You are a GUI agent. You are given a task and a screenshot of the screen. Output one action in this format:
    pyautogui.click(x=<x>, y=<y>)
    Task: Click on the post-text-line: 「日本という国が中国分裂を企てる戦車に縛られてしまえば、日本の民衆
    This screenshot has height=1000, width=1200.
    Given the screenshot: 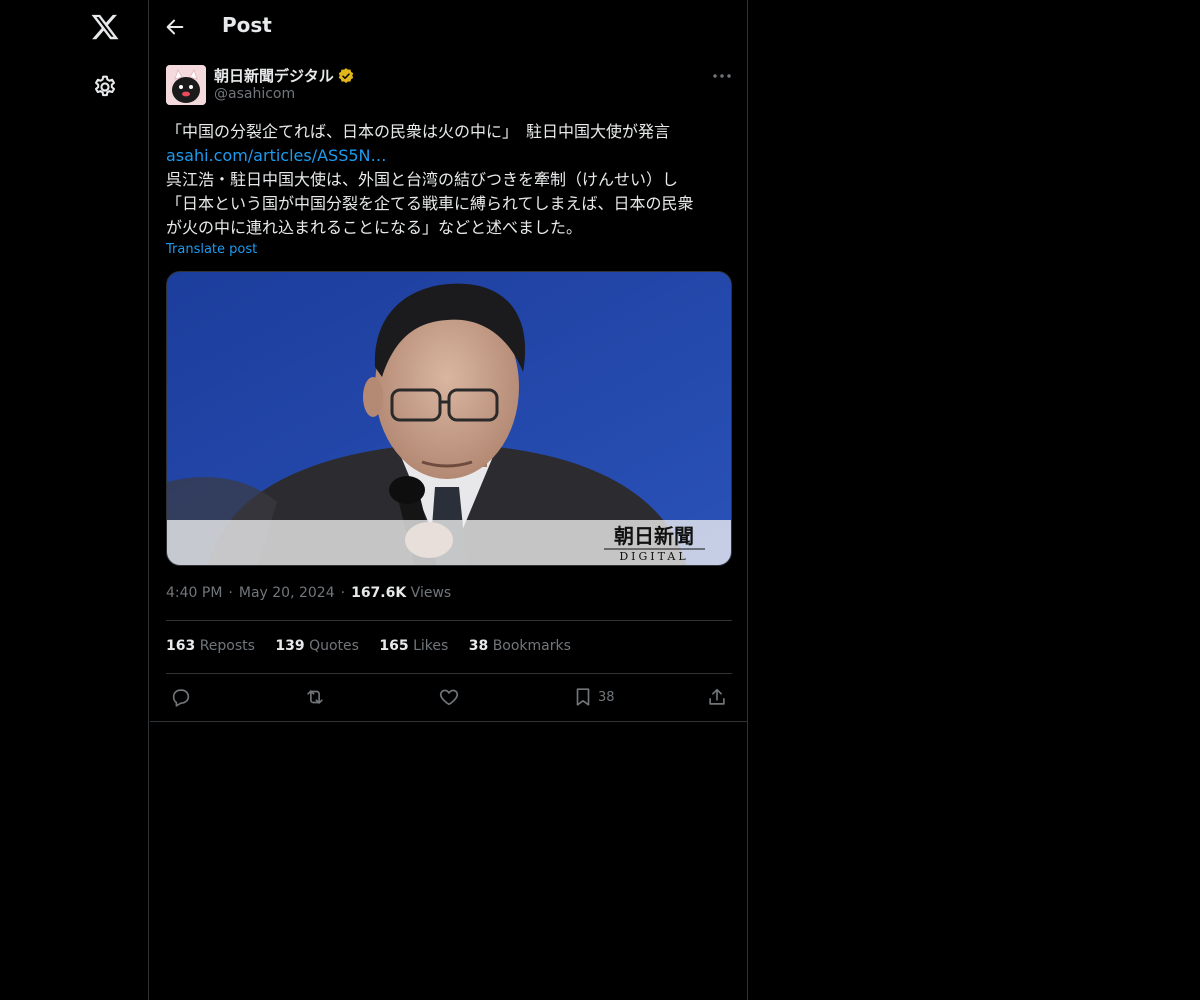 What is the action you would take?
    pyautogui.click(x=430, y=203)
    